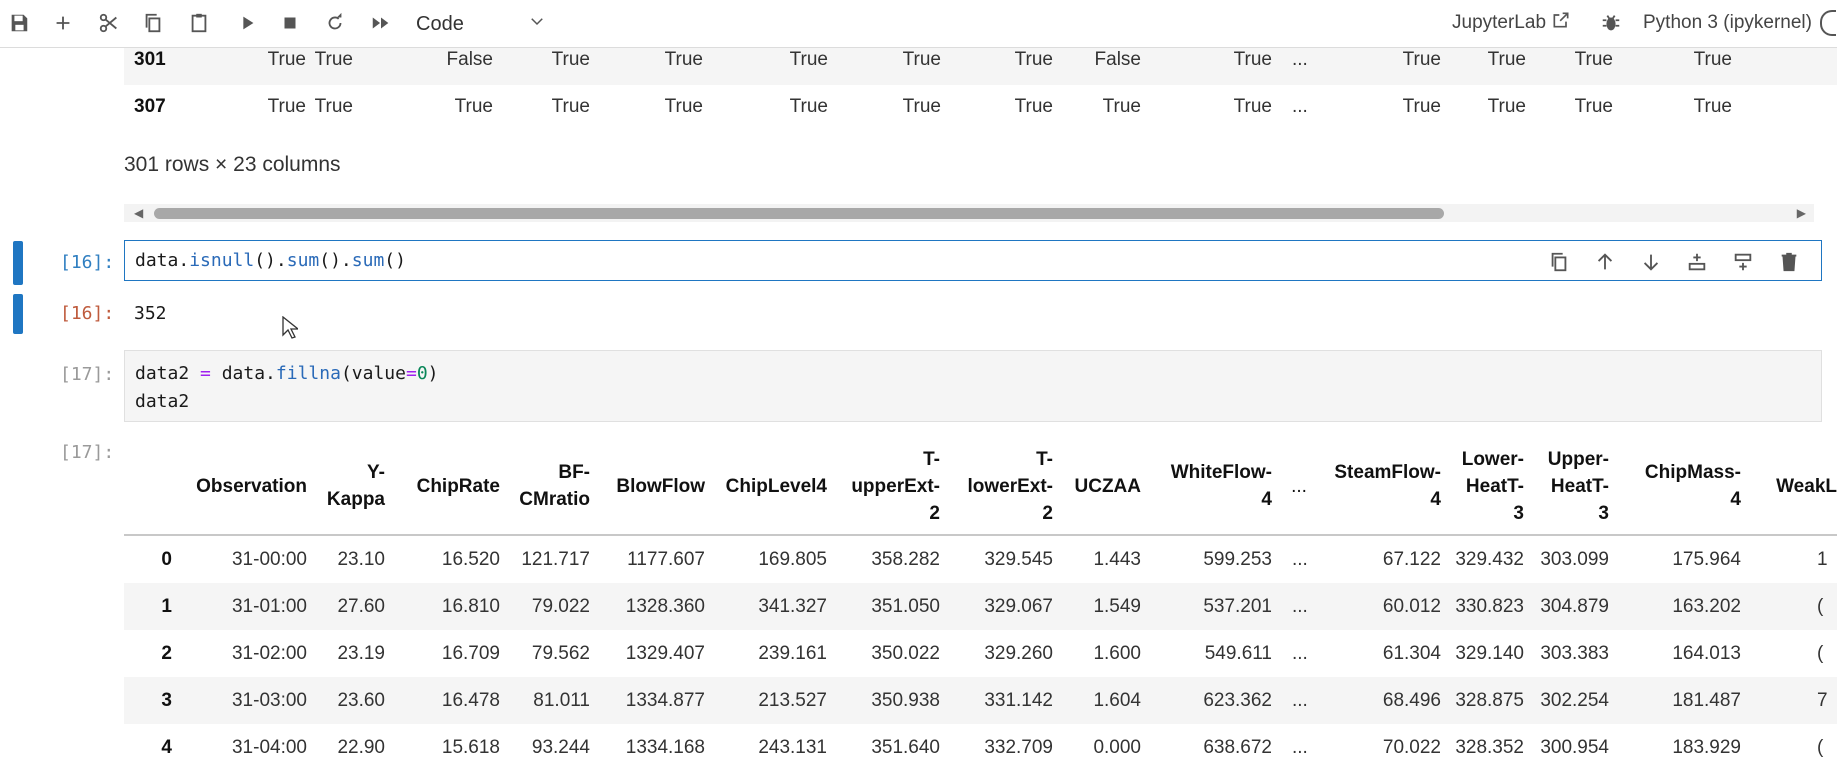 The image size is (1837, 771). What do you see at coordinates (1739, 23) in the screenshot?
I see `kernel-status: Python 3 (ipykernel)` at bounding box center [1739, 23].